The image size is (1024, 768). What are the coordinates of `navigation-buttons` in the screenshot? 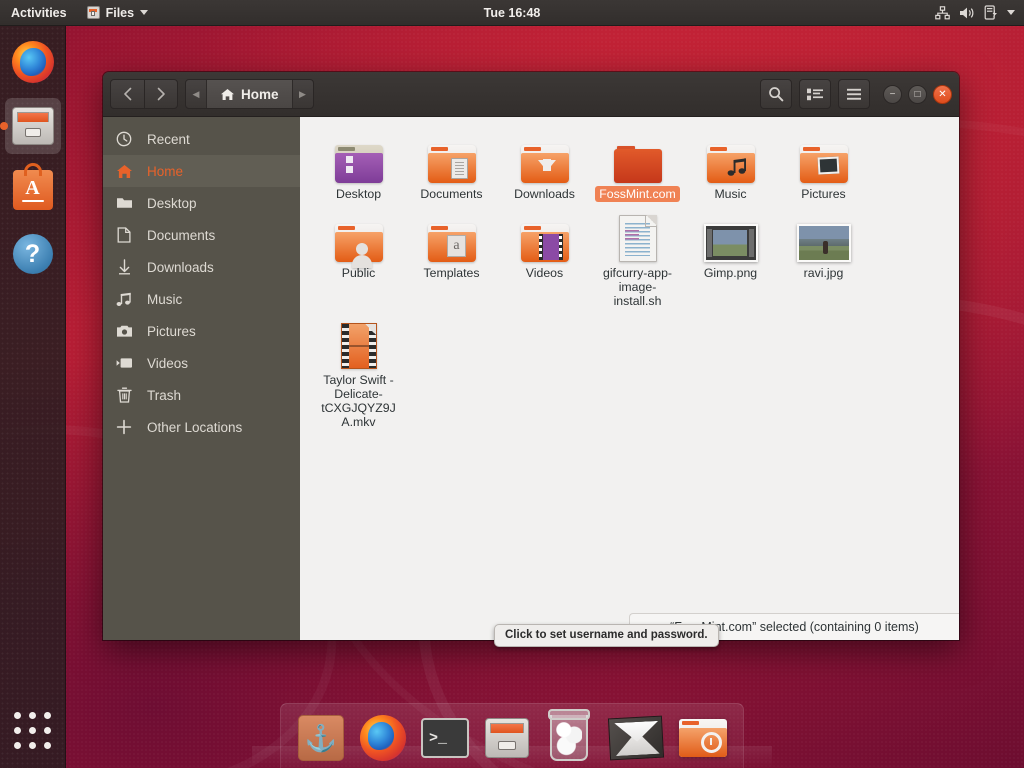 It's located at (144, 94).